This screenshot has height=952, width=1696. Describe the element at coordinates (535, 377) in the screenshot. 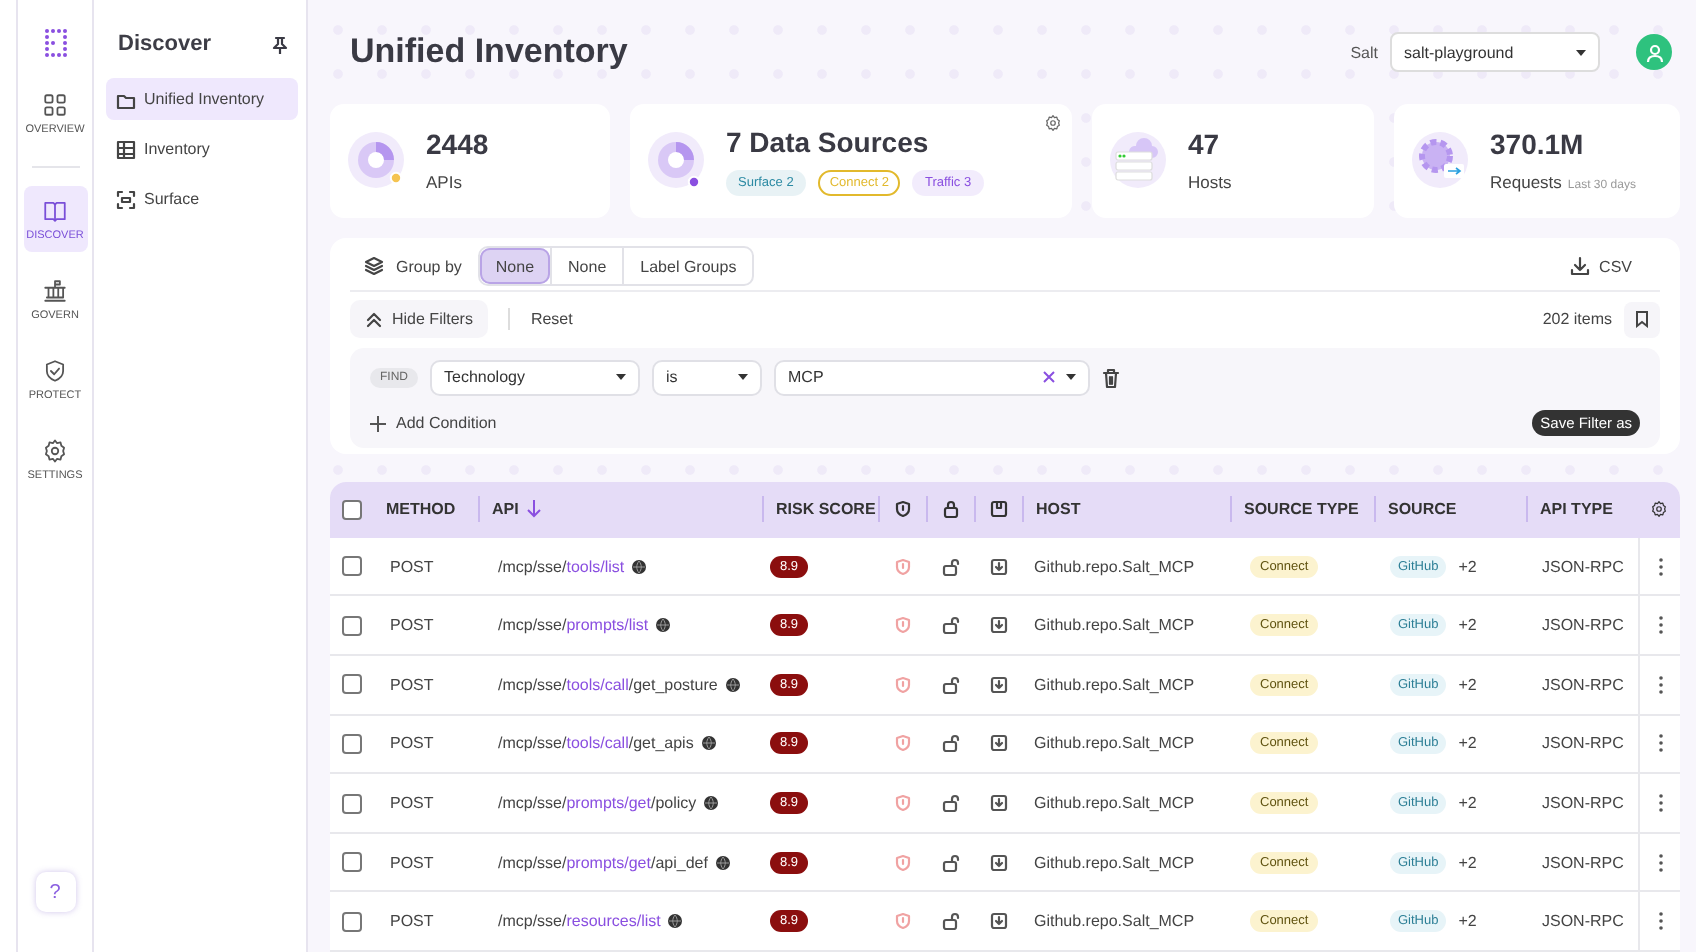

I see `field-select: Technology` at that location.